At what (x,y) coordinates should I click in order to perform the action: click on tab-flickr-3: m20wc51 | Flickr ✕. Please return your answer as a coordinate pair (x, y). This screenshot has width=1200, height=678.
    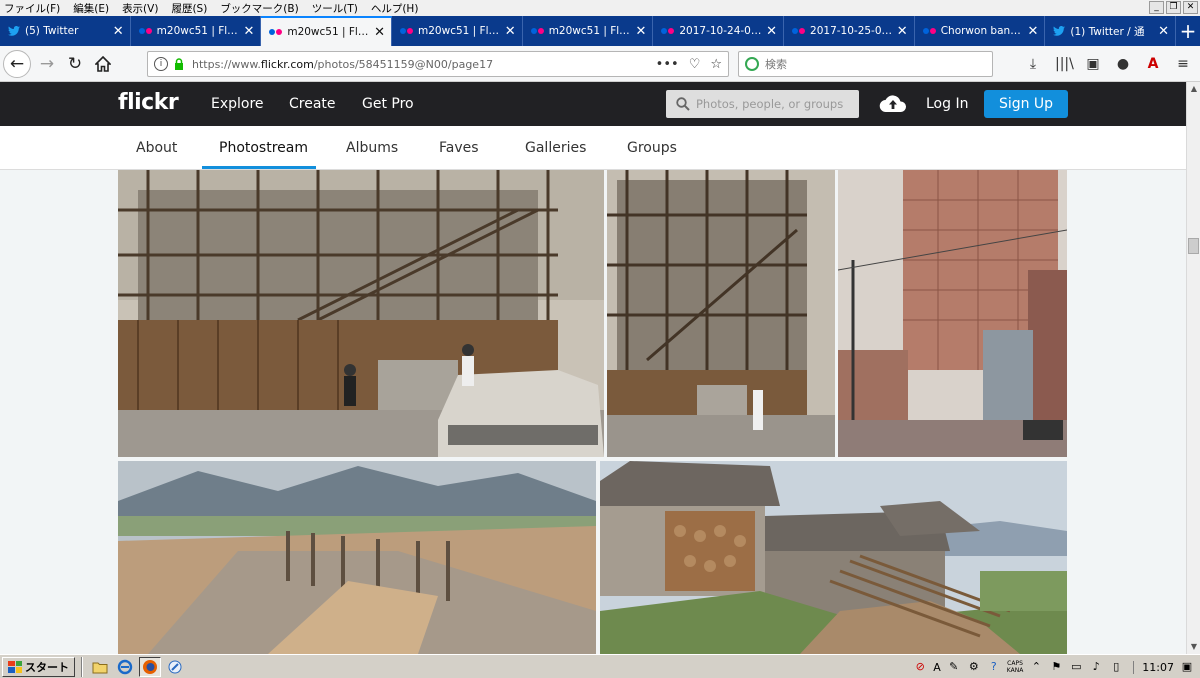
    Looking at the image, I should click on (457, 31).